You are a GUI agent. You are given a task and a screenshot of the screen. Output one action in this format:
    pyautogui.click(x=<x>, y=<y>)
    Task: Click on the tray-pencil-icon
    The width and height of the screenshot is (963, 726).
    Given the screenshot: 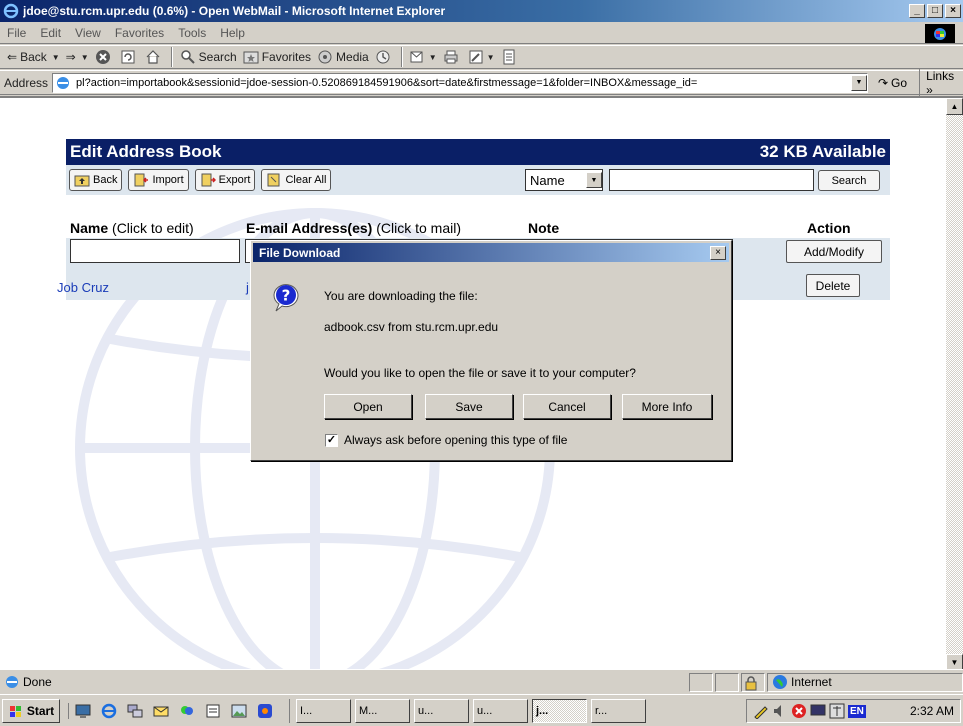 What is the action you would take?
    pyautogui.click(x=761, y=711)
    